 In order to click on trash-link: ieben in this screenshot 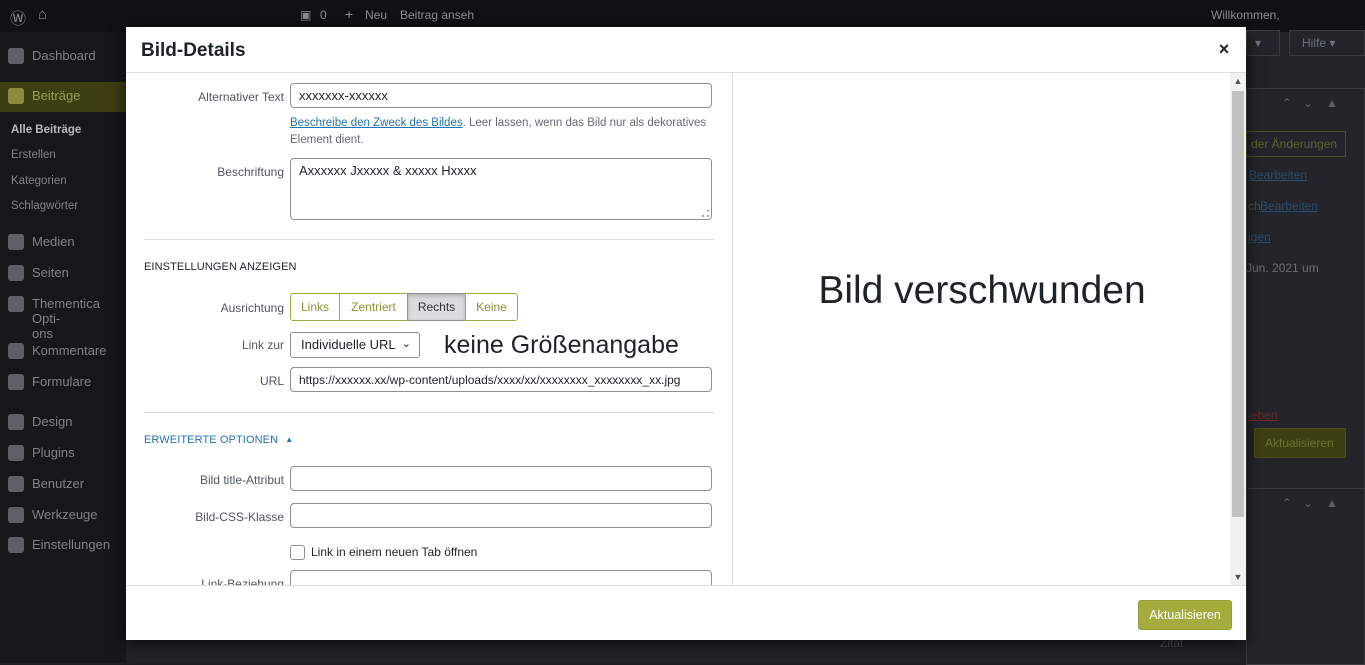, I will do `click(1262, 415)`.